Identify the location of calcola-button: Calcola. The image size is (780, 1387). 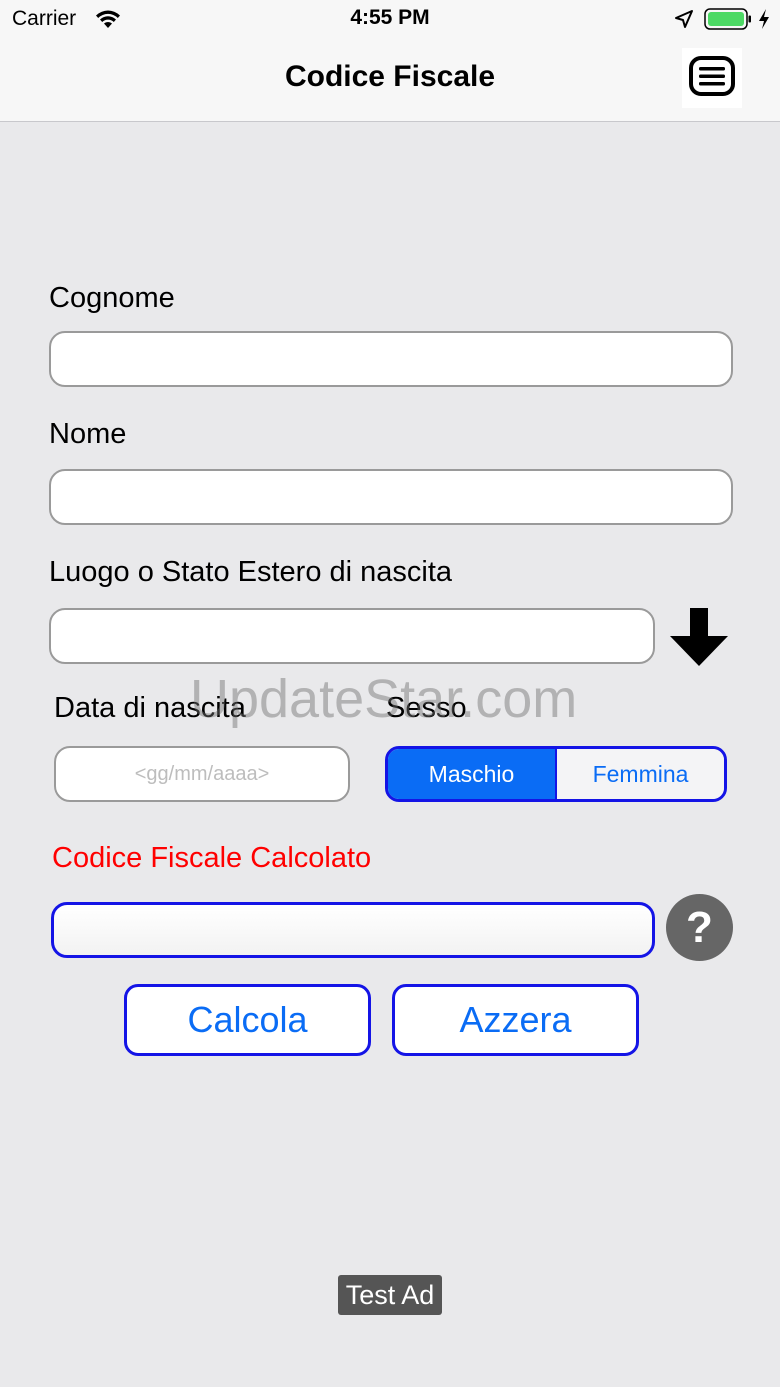
(247, 1020).